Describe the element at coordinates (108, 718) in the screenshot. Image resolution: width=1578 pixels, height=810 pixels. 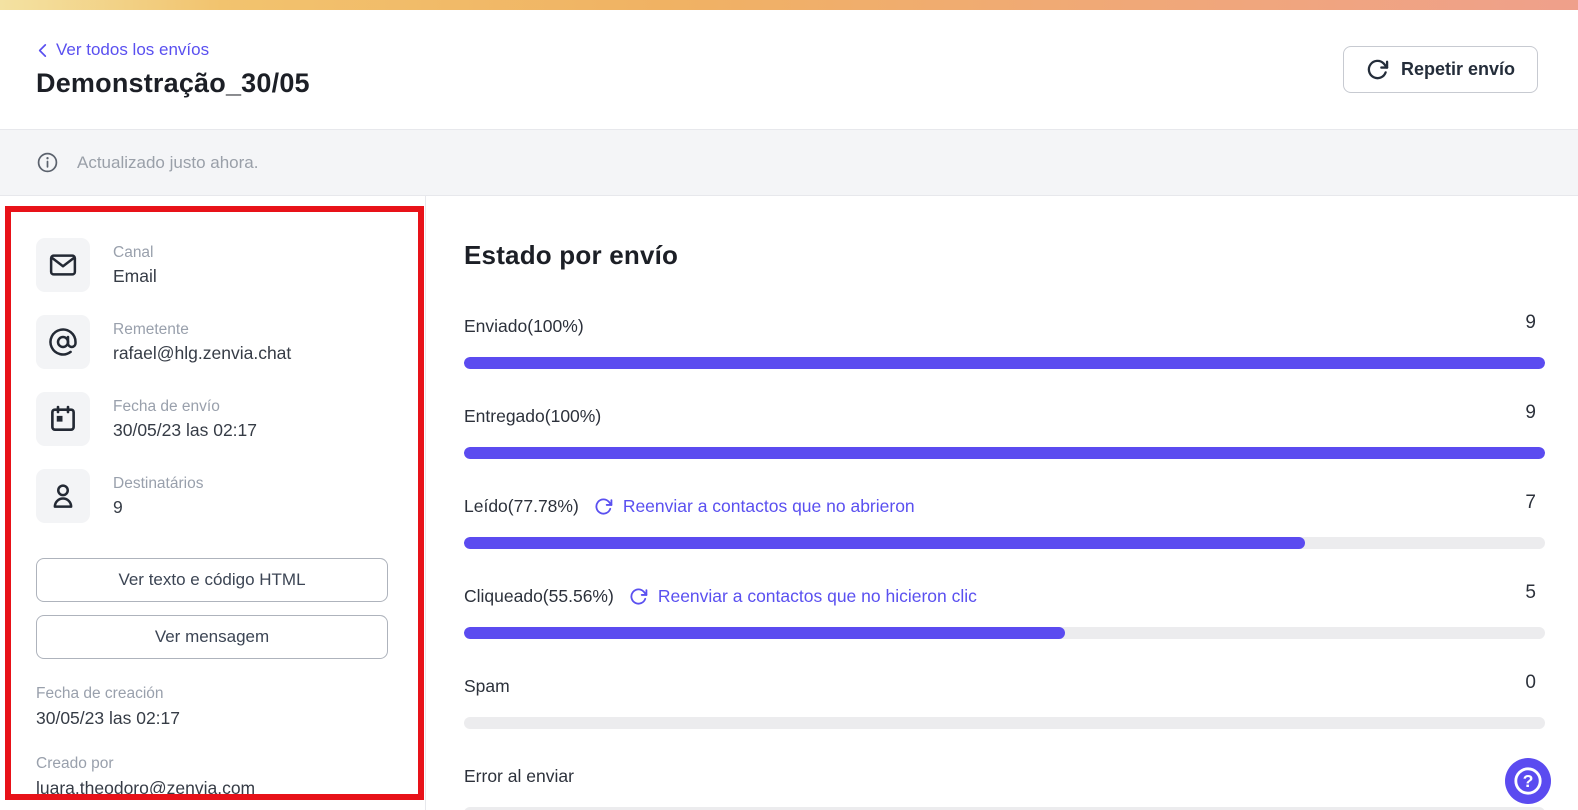
I see `meta-value: 30/05/23 las 02:17` at that location.